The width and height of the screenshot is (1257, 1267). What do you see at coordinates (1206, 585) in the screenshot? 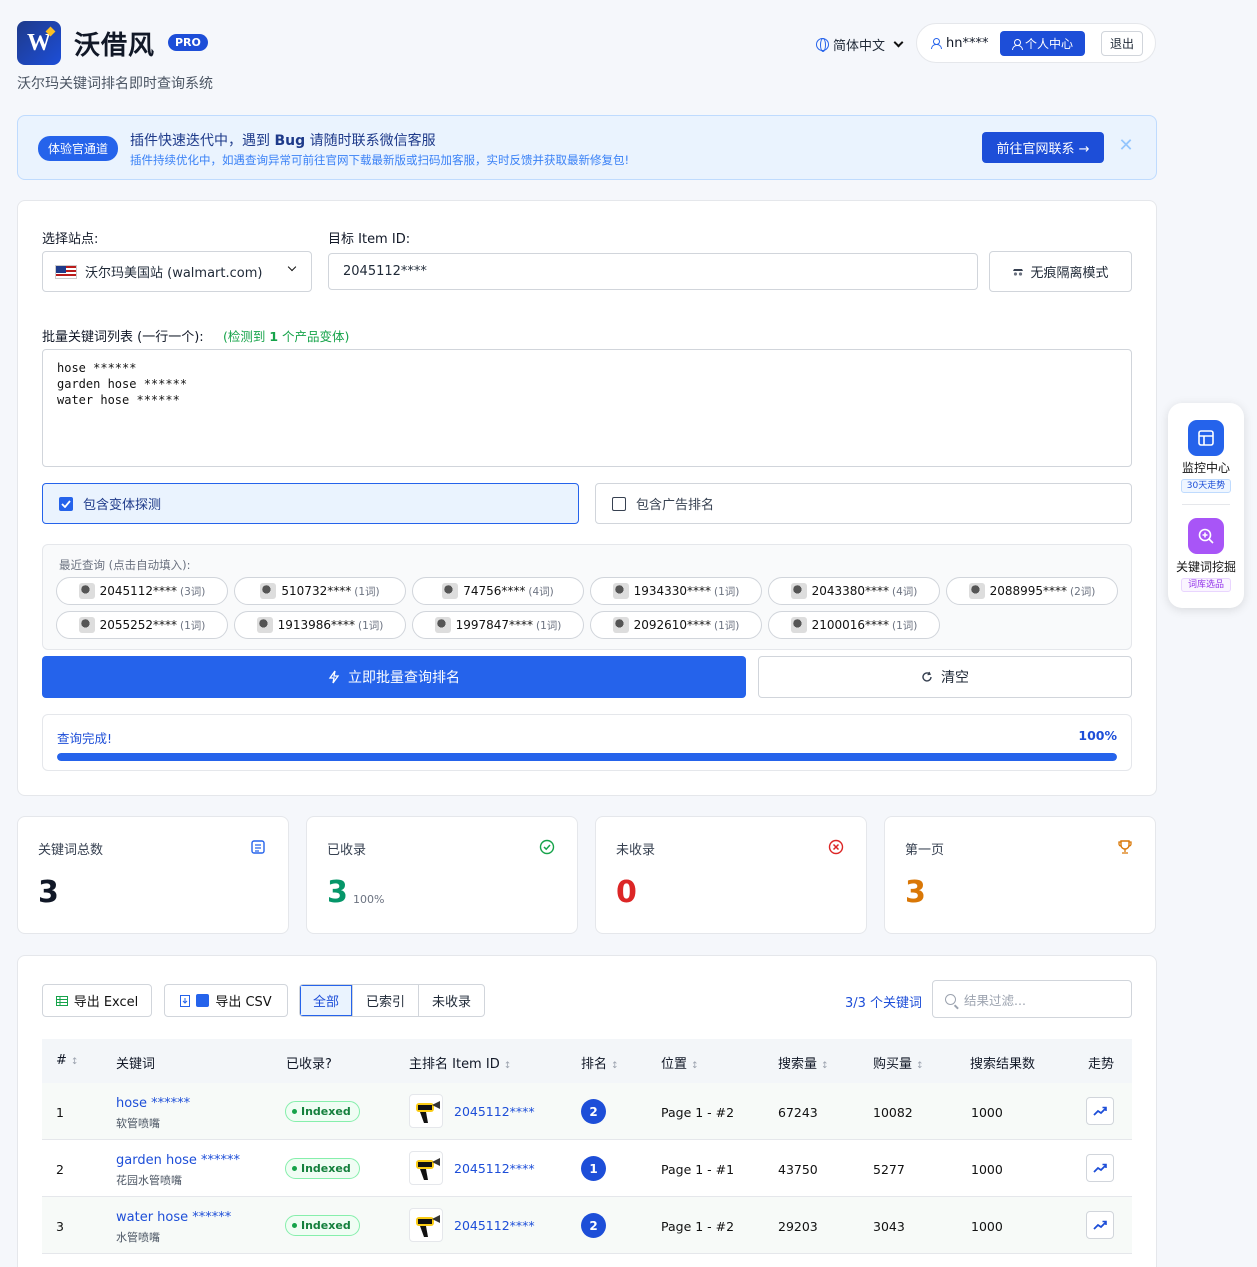
I see `mining-tag: 词库选品` at bounding box center [1206, 585].